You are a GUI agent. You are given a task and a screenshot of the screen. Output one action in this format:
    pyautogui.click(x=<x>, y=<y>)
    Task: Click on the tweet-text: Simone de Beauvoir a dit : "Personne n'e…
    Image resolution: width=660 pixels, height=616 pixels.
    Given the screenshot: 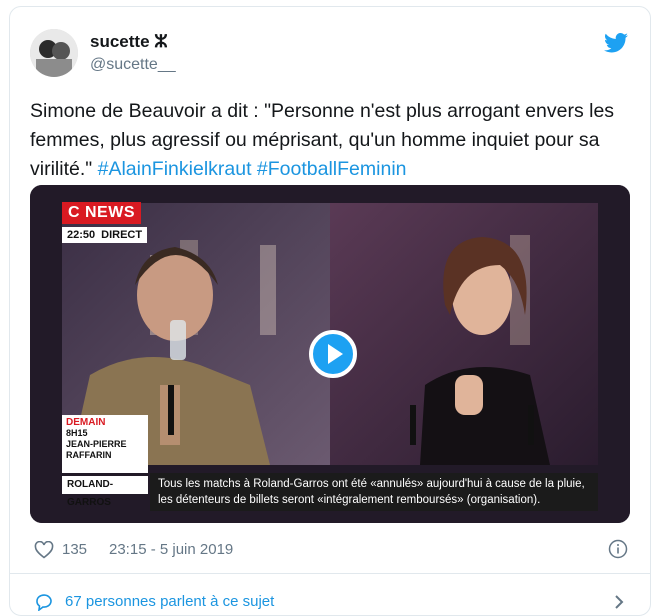 What is the action you would take?
    pyautogui.click(x=330, y=140)
    